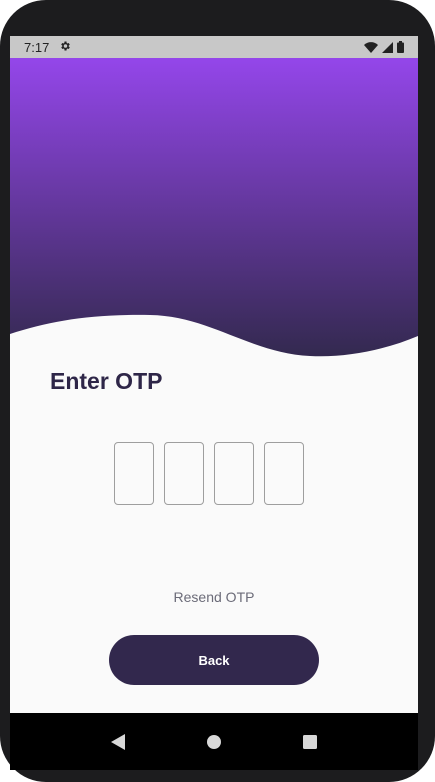 The image size is (435, 782). Describe the element at coordinates (209, 473) in the screenshot. I see `otp-input-group` at that location.